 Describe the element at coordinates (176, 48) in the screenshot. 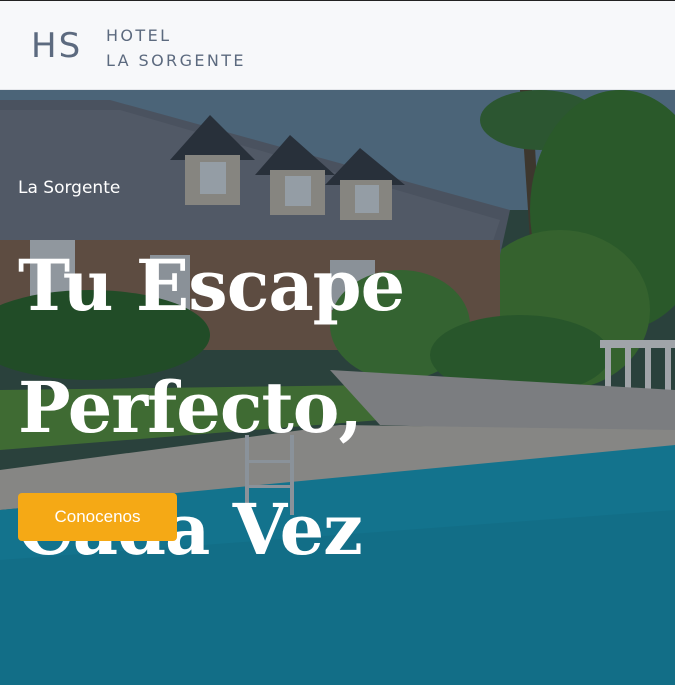

I see `brand-name: HOTEL LA SORGENTE` at that location.